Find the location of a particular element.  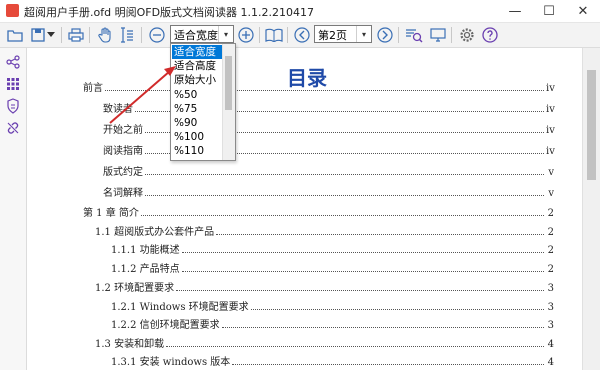

toc-entry-label: 1.3 安装和卸载 is located at coordinates (130, 344).